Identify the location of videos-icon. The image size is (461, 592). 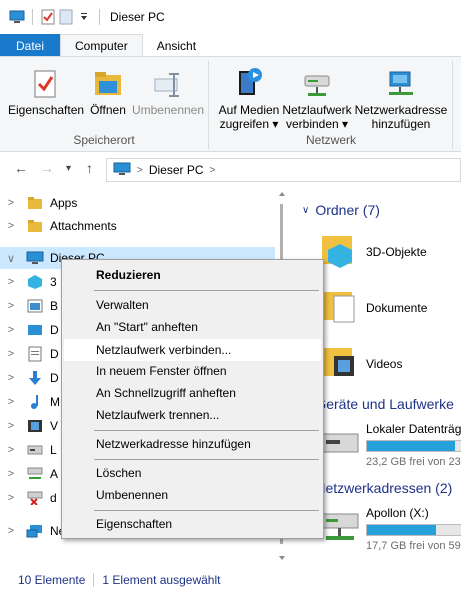
(35, 426).